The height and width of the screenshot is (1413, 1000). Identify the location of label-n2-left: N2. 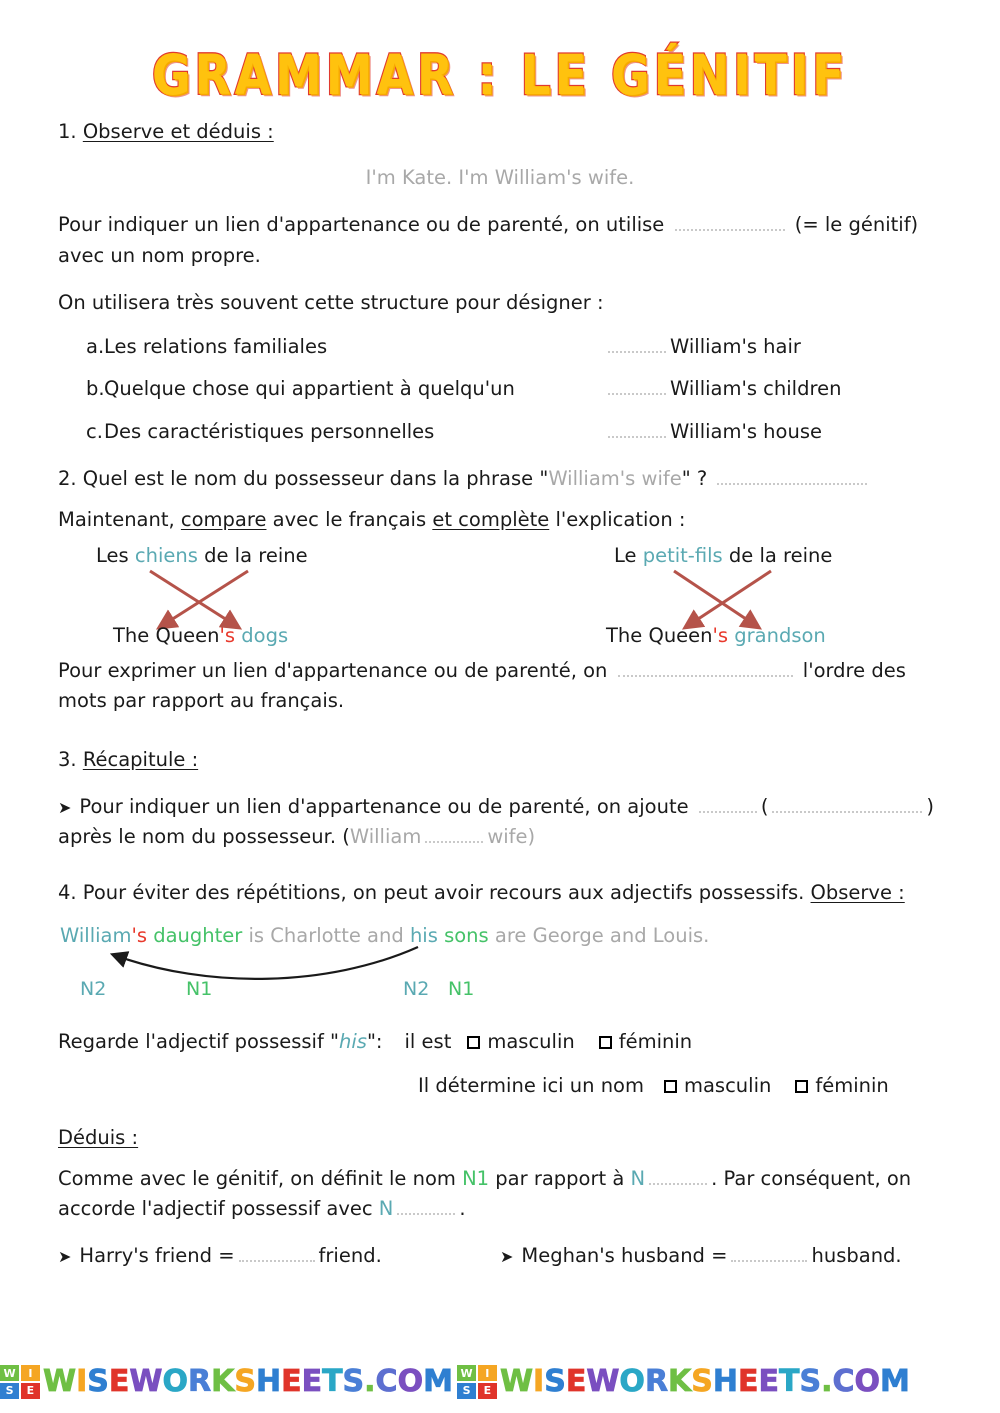
(93, 988).